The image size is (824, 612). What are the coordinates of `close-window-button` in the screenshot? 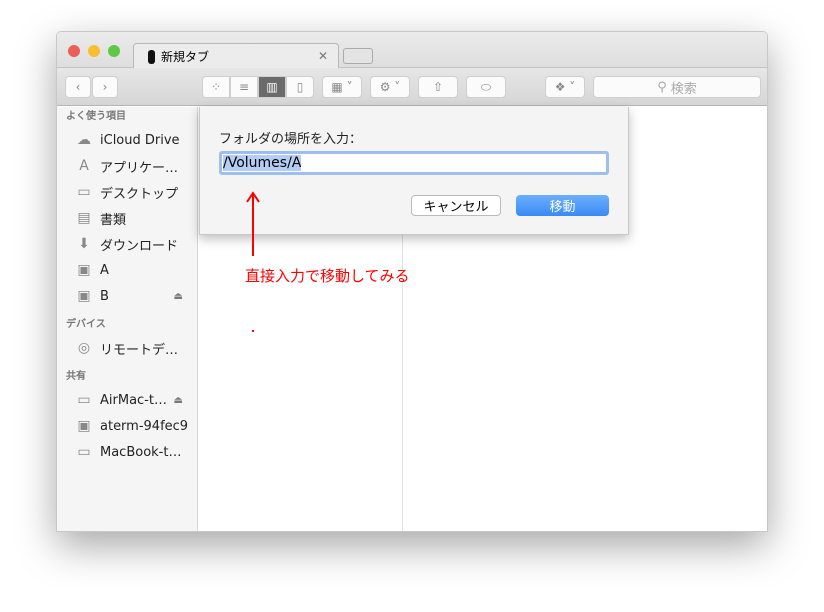 It's located at (74, 51).